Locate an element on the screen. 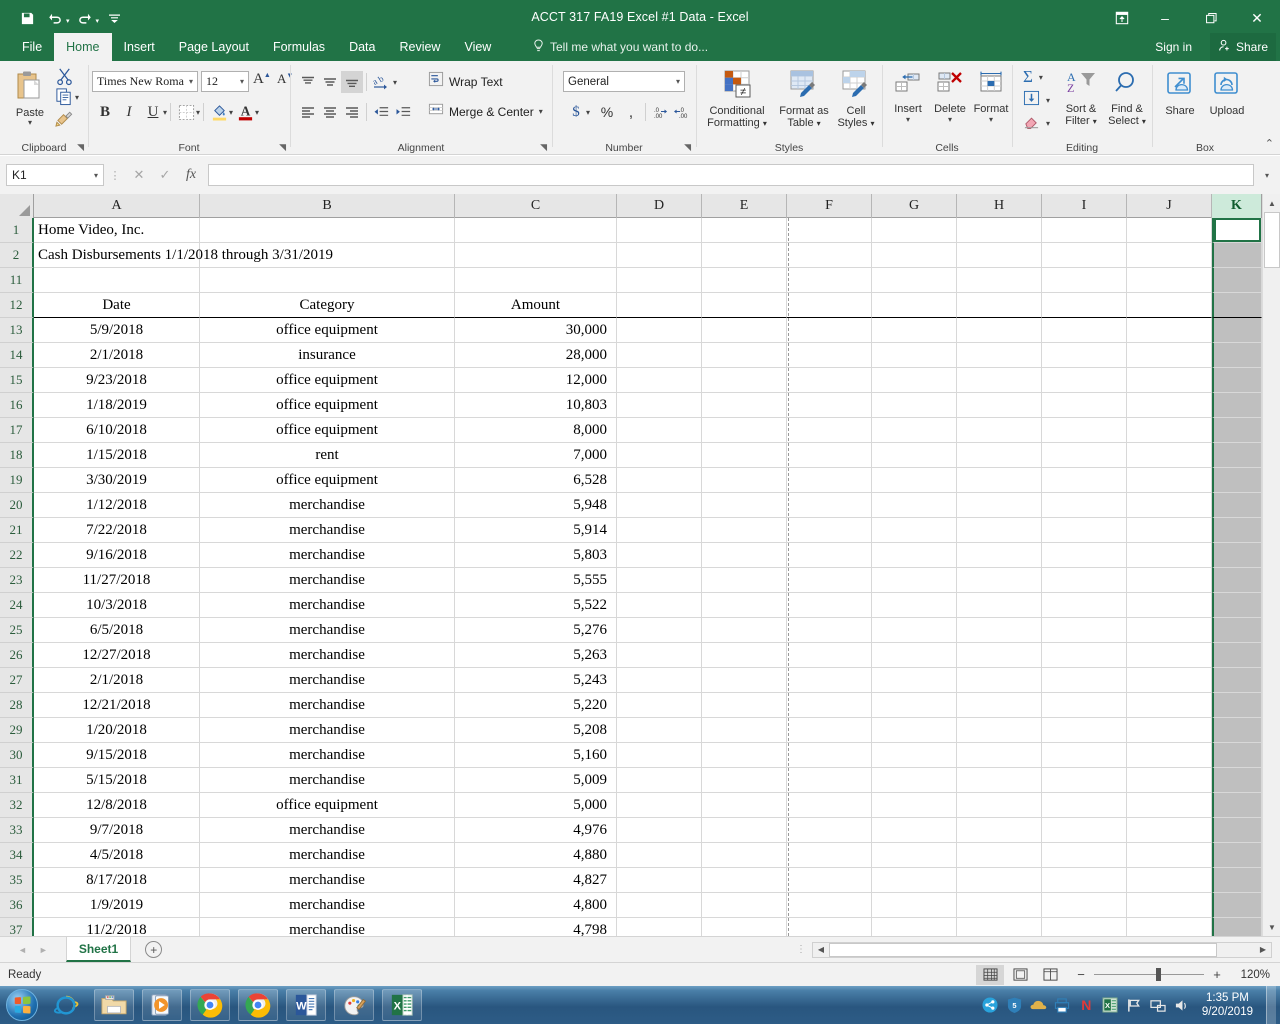  cell-E27 is located at coordinates (744, 680).